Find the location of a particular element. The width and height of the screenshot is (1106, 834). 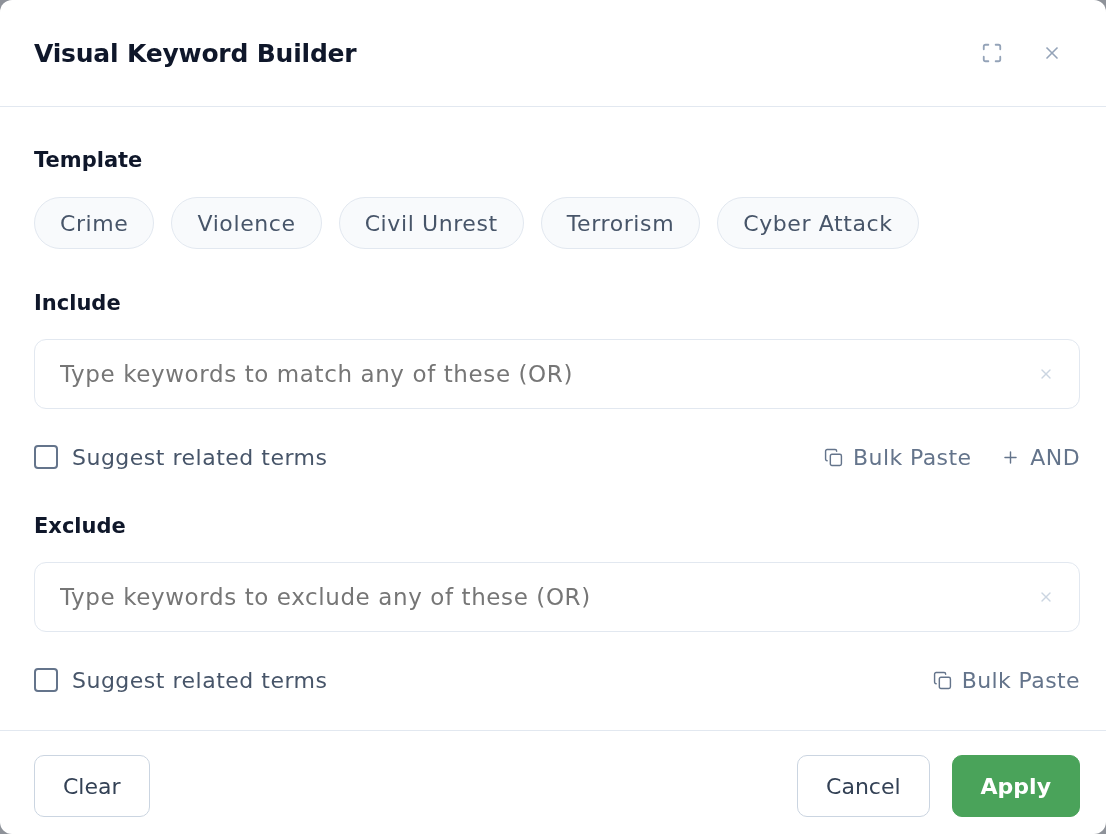

template-chip: Civil Unrest is located at coordinates (431, 223).